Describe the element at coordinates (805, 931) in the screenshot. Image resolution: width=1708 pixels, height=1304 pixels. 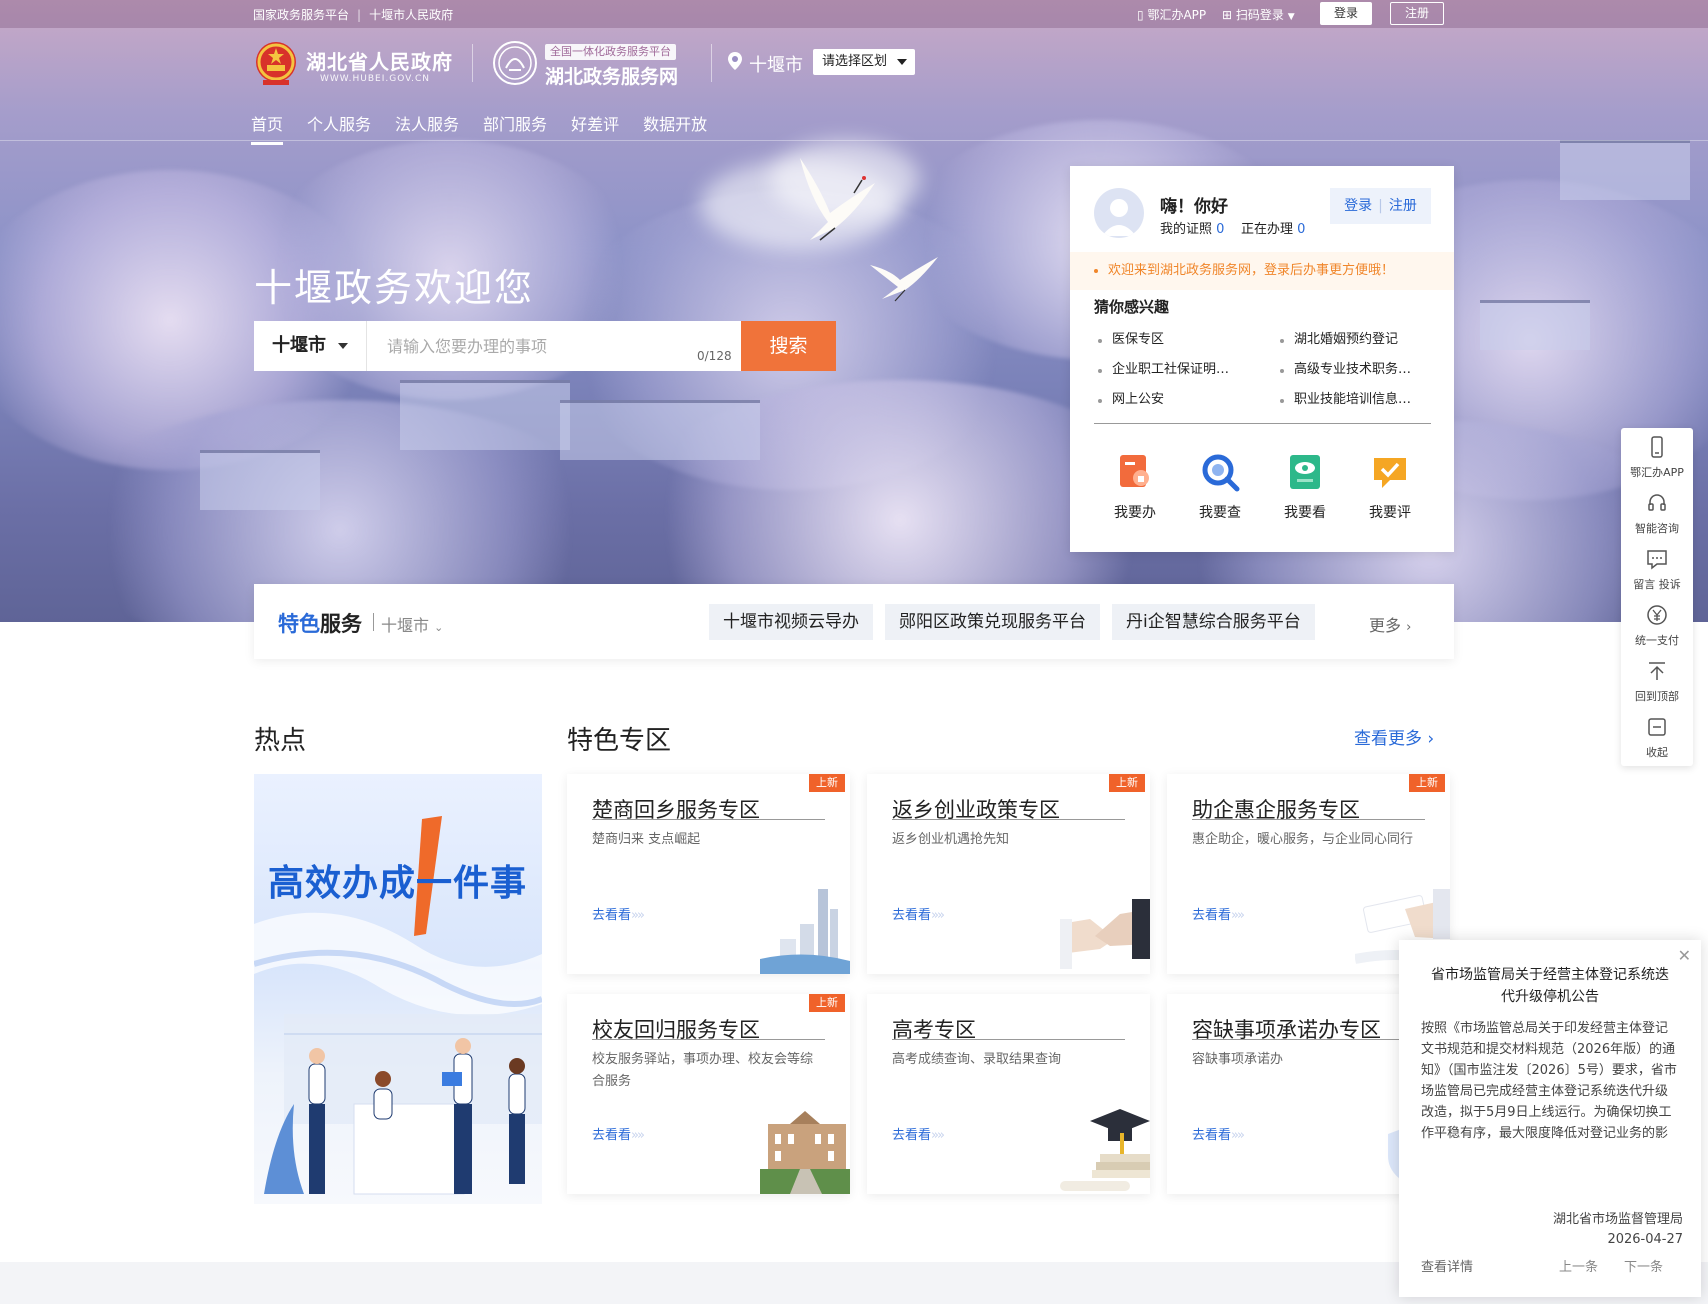
I see `city-skyline-icon` at that location.